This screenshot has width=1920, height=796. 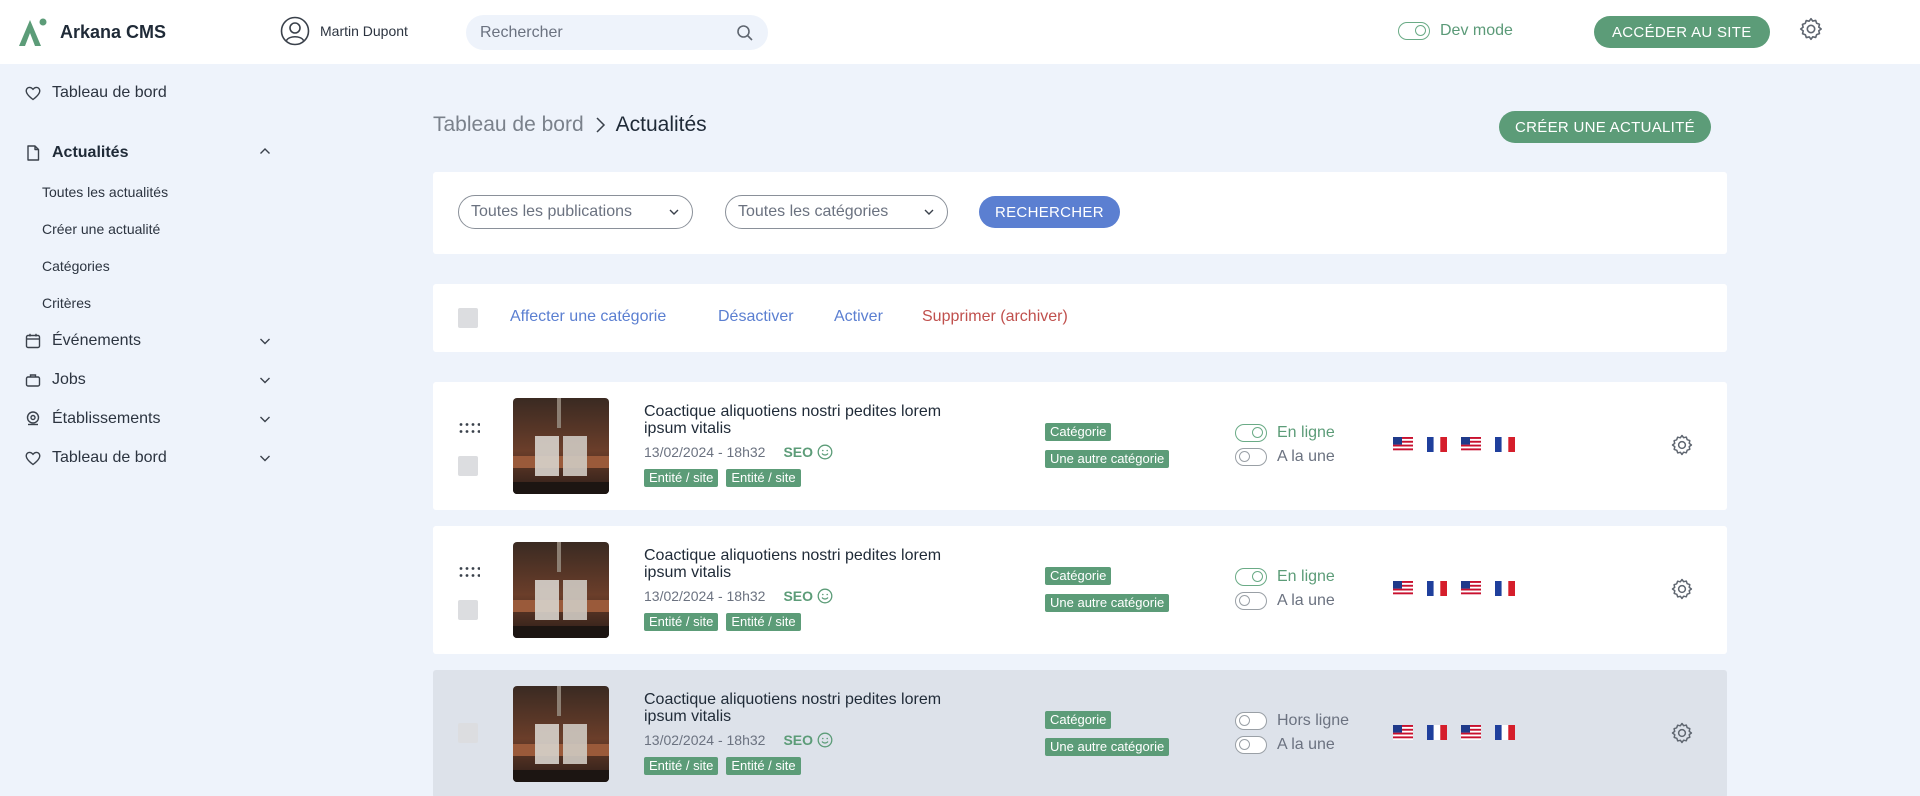 What do you see at coordinates (344, 31) in the screenshot?
I see `user-menu: Martin Dupont` at bounding box center [344, 31].